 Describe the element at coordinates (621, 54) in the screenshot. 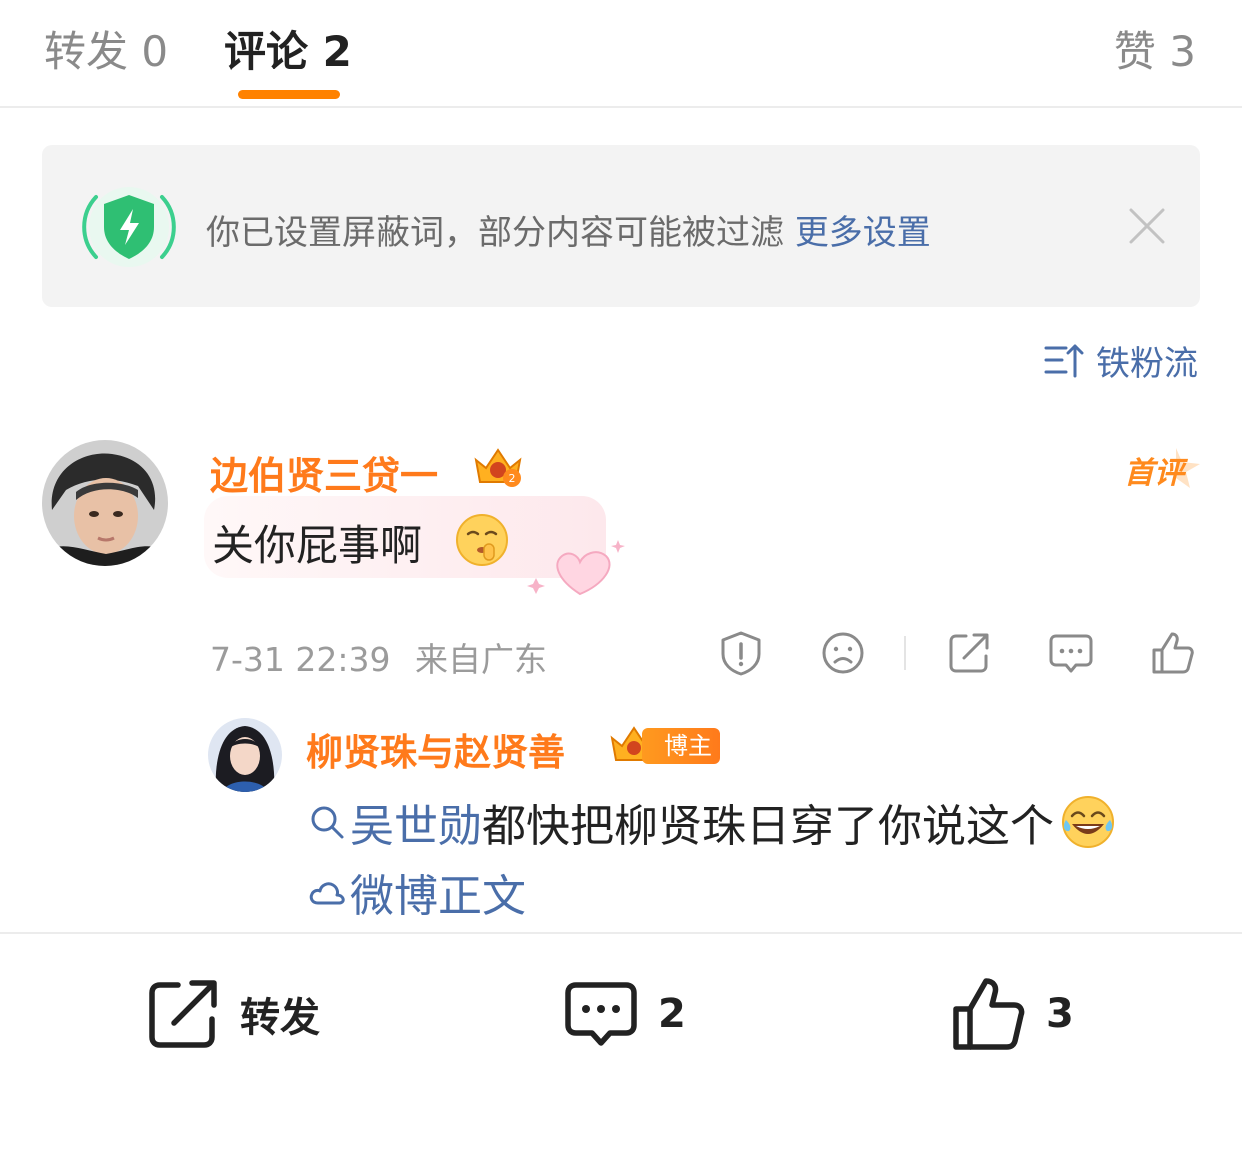

I see `tab-bar: 转发 0 评论 2 赞 3` at that location.